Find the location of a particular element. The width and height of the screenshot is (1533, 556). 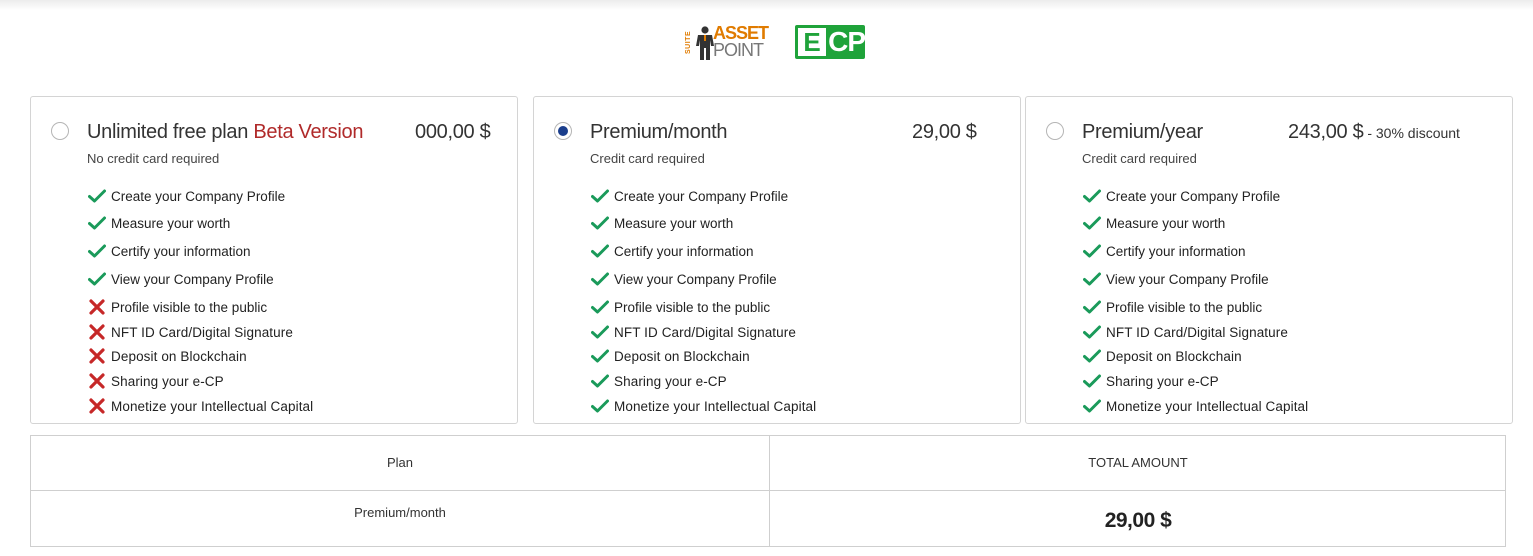

selected-plan-value: Premium/month is located at coordinates (400, 512).